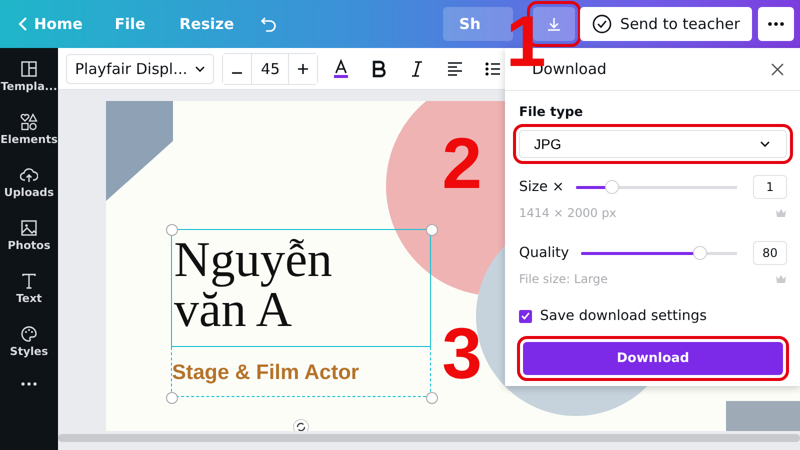 The width and height of the screenshot is (800, 450). What do you see at coordinates (29, 122) in the screenshot?
I see `shapes-icon` at bounding box center [29, 122].